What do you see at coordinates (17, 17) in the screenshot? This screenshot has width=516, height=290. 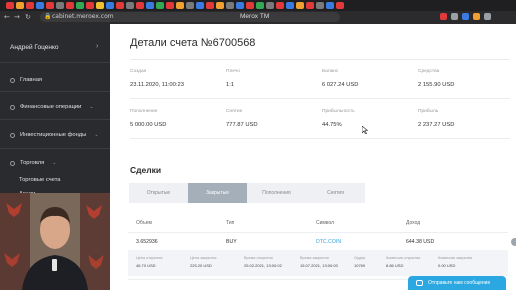 I see `forward-icon: →` at bounding box center [17, 17].